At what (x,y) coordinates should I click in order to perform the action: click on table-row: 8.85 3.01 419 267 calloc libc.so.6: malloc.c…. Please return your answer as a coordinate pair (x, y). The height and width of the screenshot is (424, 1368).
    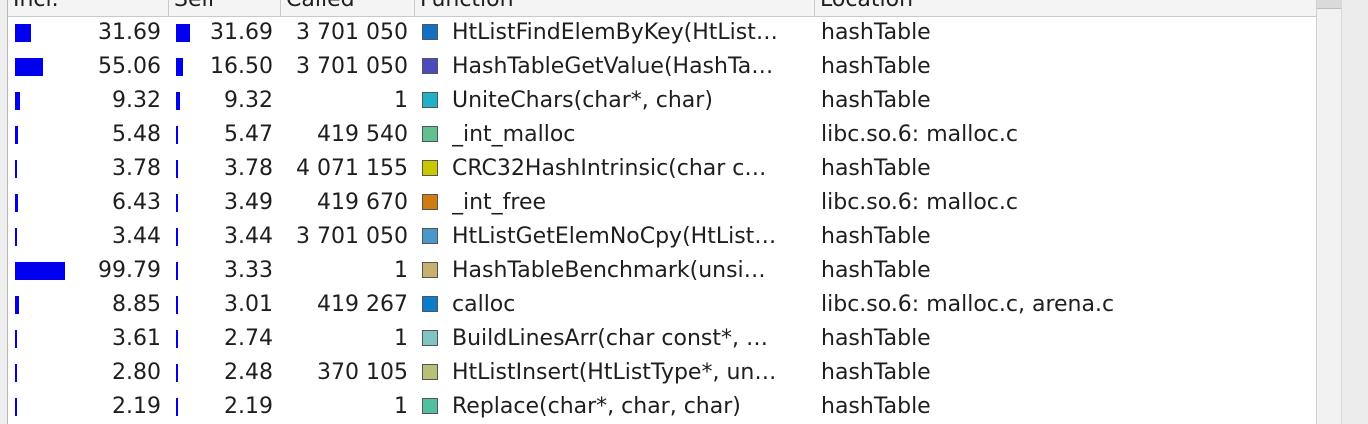
    Looking at the image, I should click on (662, 305).